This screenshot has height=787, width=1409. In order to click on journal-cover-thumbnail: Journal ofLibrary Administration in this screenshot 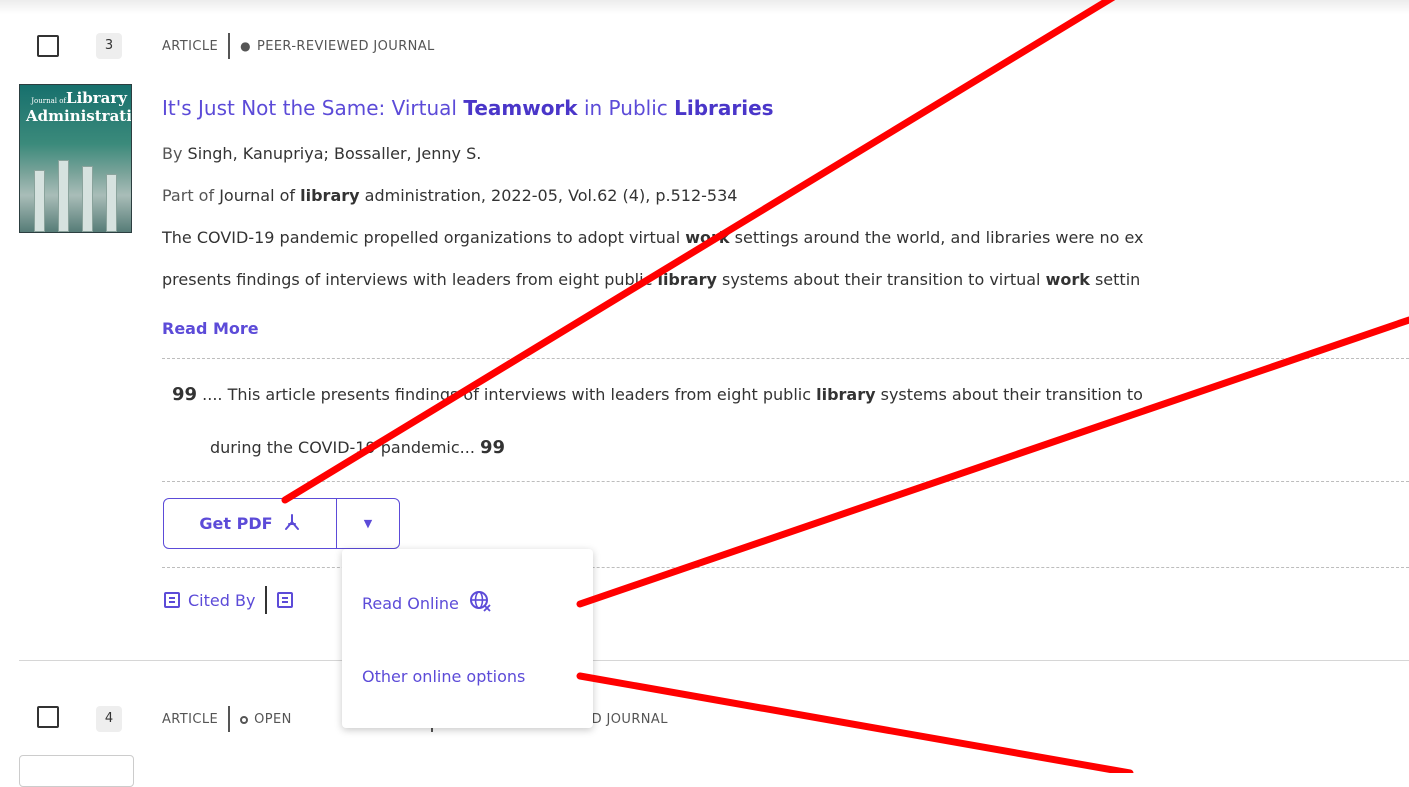, I will do `click(75, 158)`.